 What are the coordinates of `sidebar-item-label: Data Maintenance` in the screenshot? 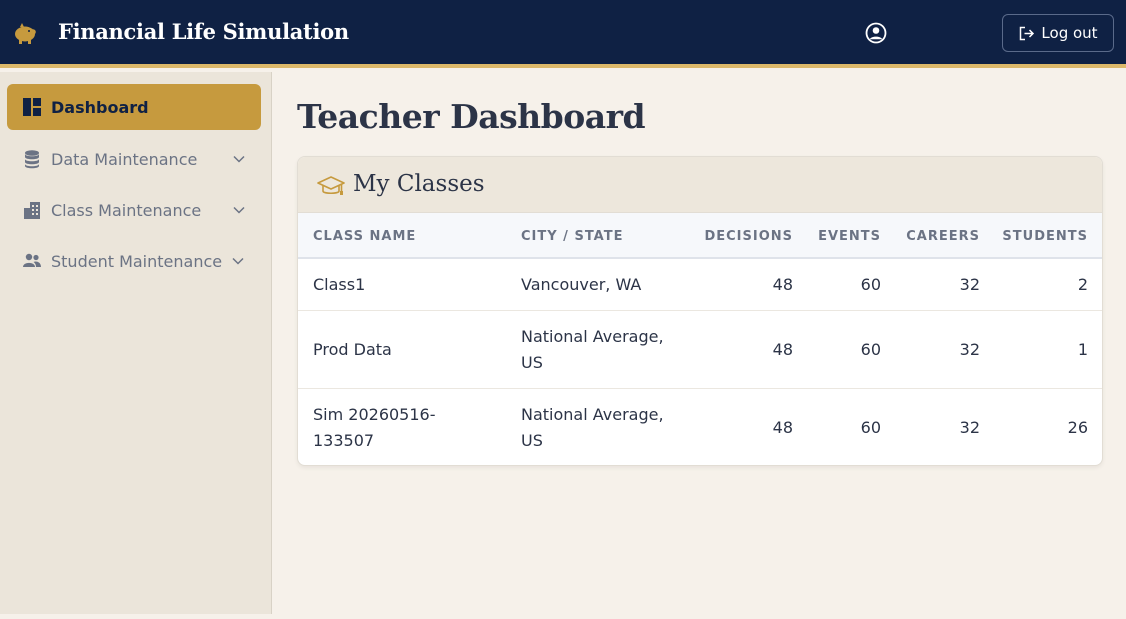 It's located at (124, 159).